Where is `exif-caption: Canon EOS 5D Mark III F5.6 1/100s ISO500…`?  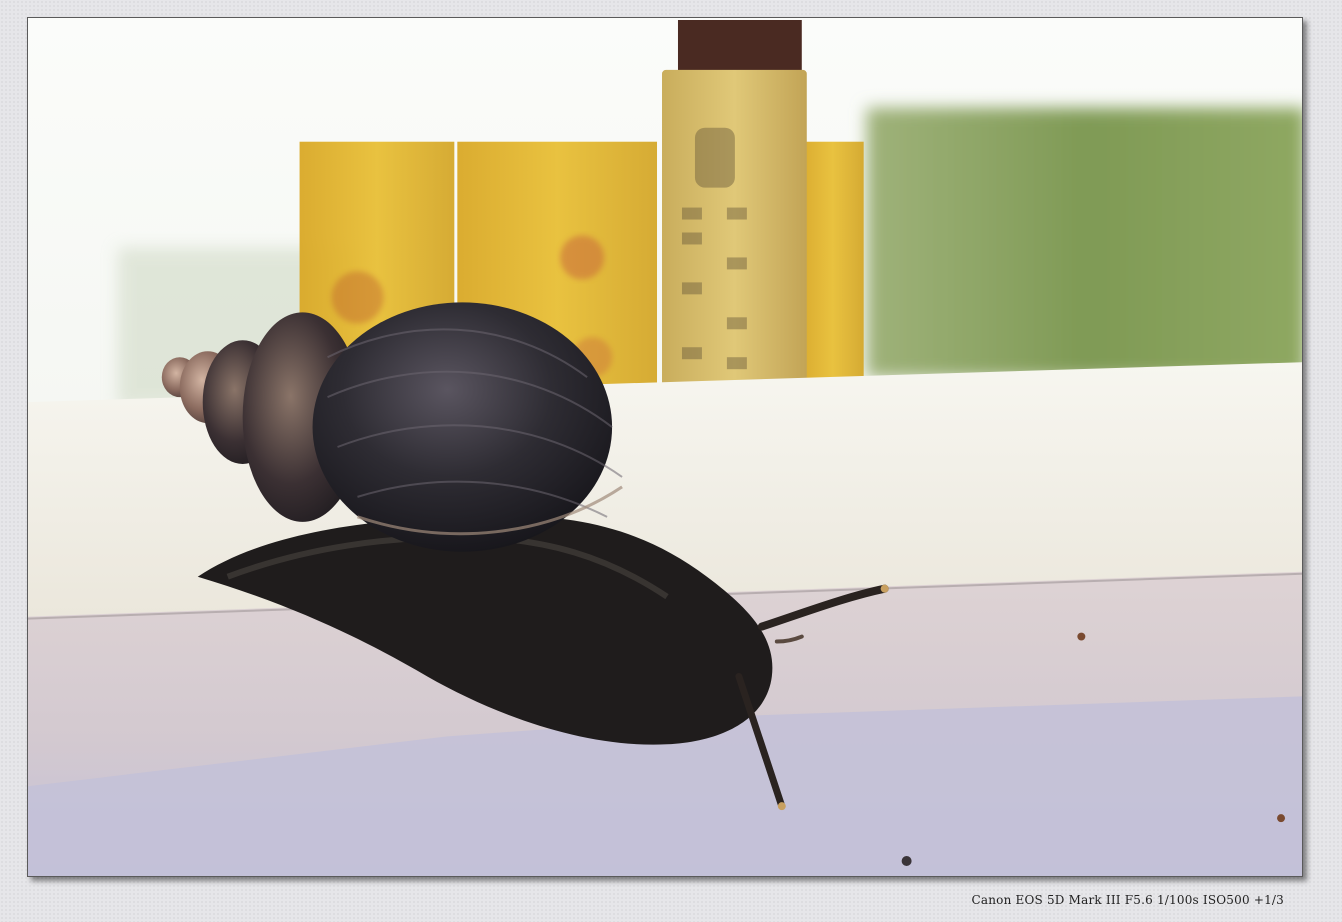 exif-caption: Canon EOS 5D Mark III F5.6 1/100s ISO500… is located at coordinates (1127, 900).